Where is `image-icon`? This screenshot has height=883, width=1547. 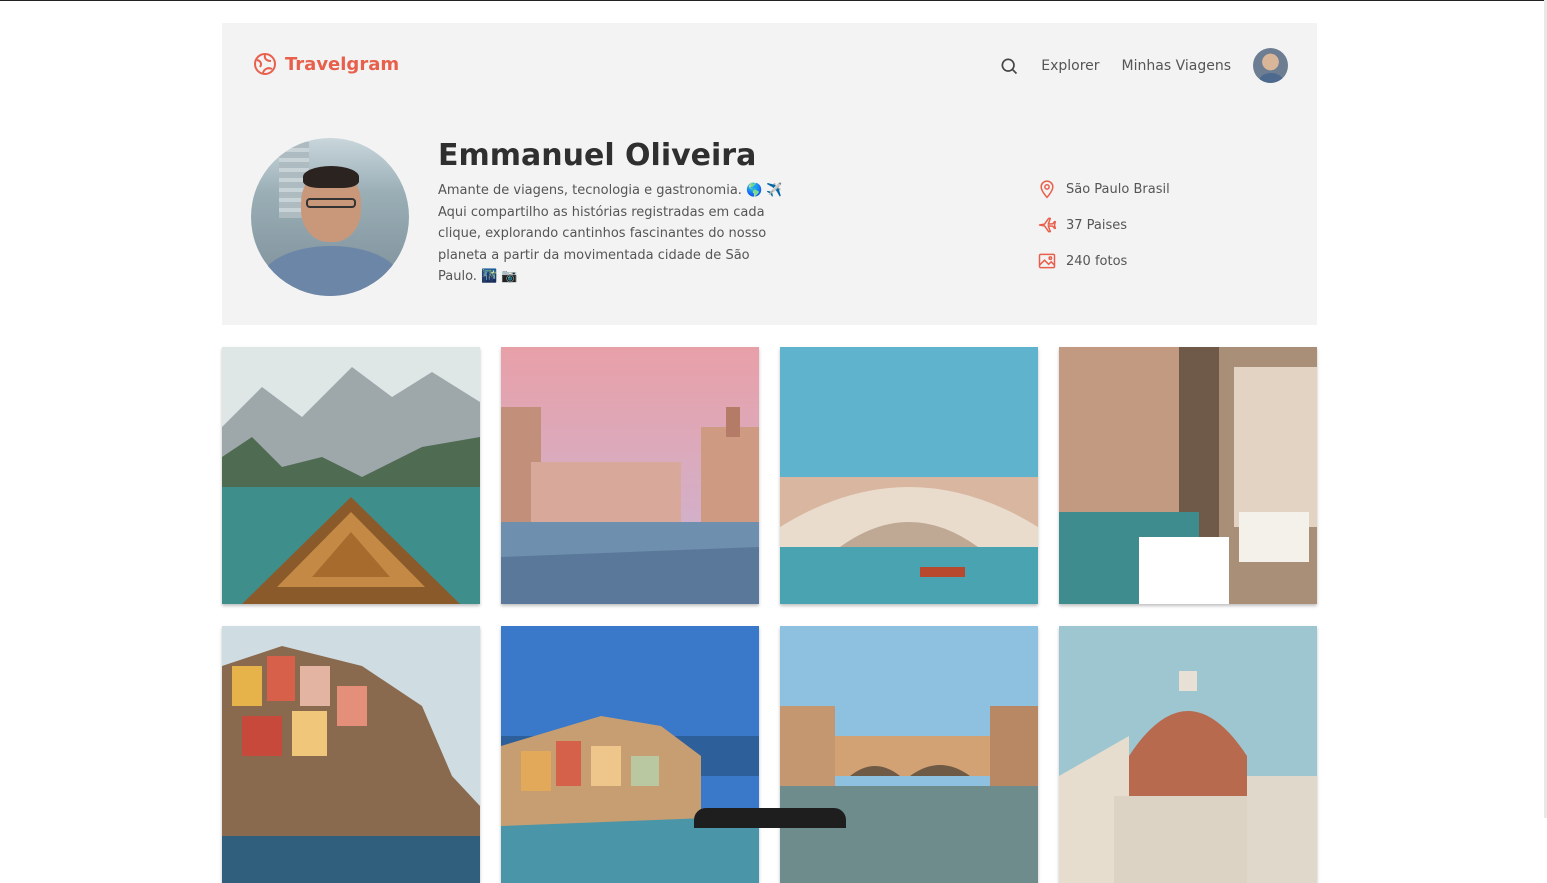 image-icon is located at coordinates (1047, 261).